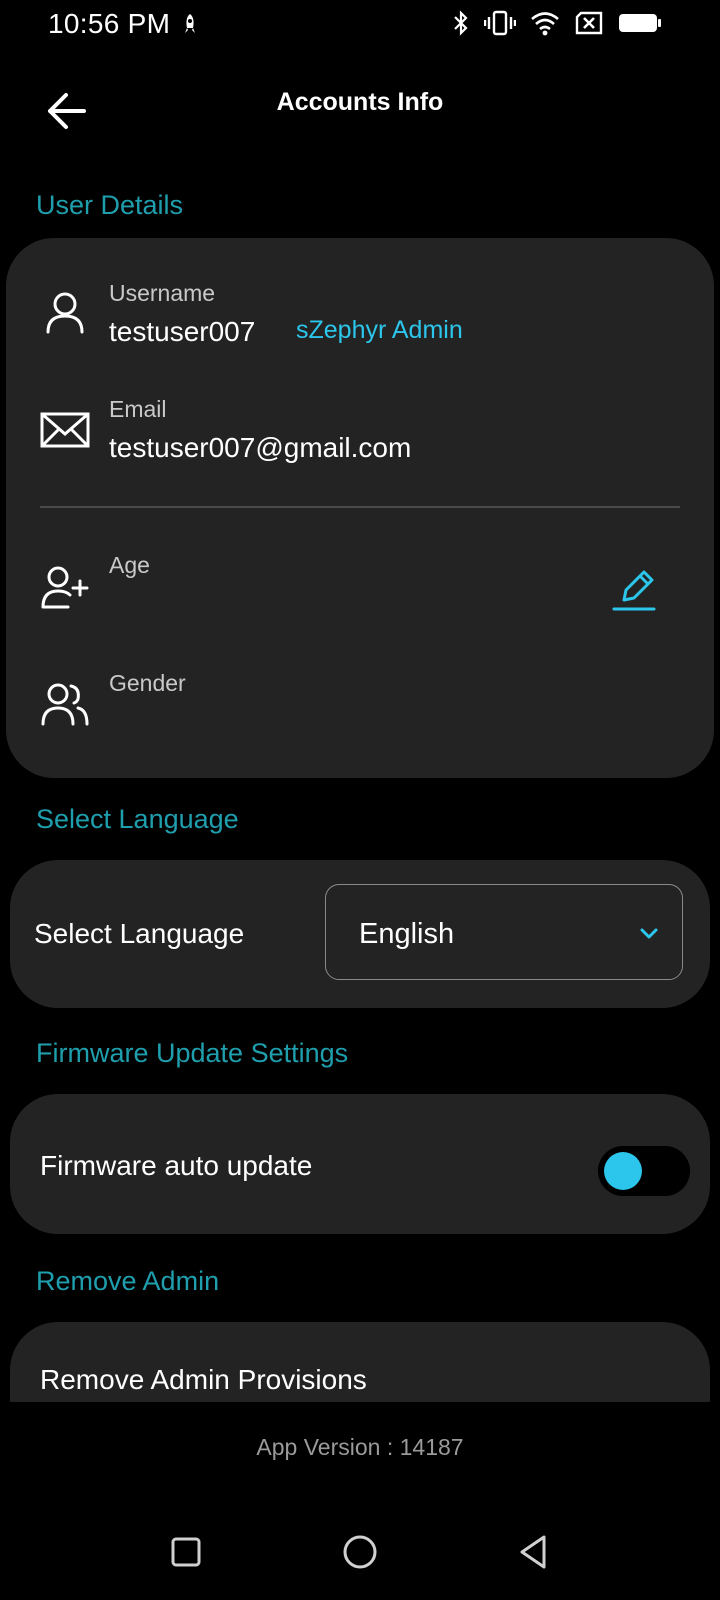  I want to click on chevron-down-icon, so click(649, 933).